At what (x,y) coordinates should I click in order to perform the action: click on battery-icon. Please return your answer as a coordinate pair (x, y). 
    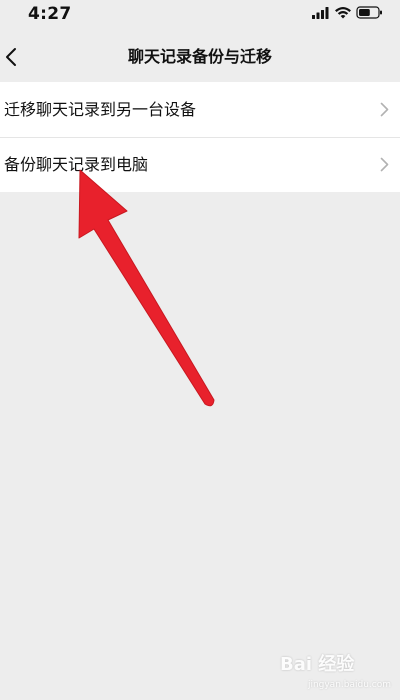
    Looking at the image, I should click on (369, 12).